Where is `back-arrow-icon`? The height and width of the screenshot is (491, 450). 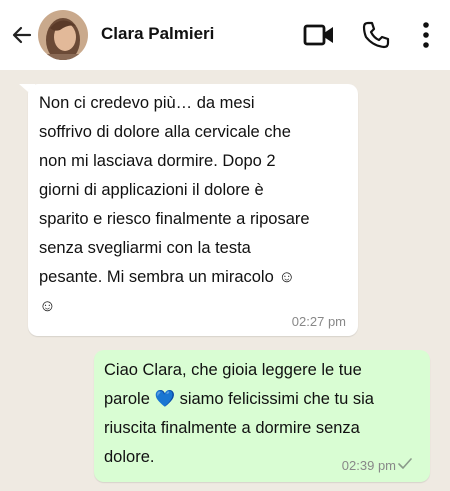
back-arrow-icon is located at coordinates (22, 35).